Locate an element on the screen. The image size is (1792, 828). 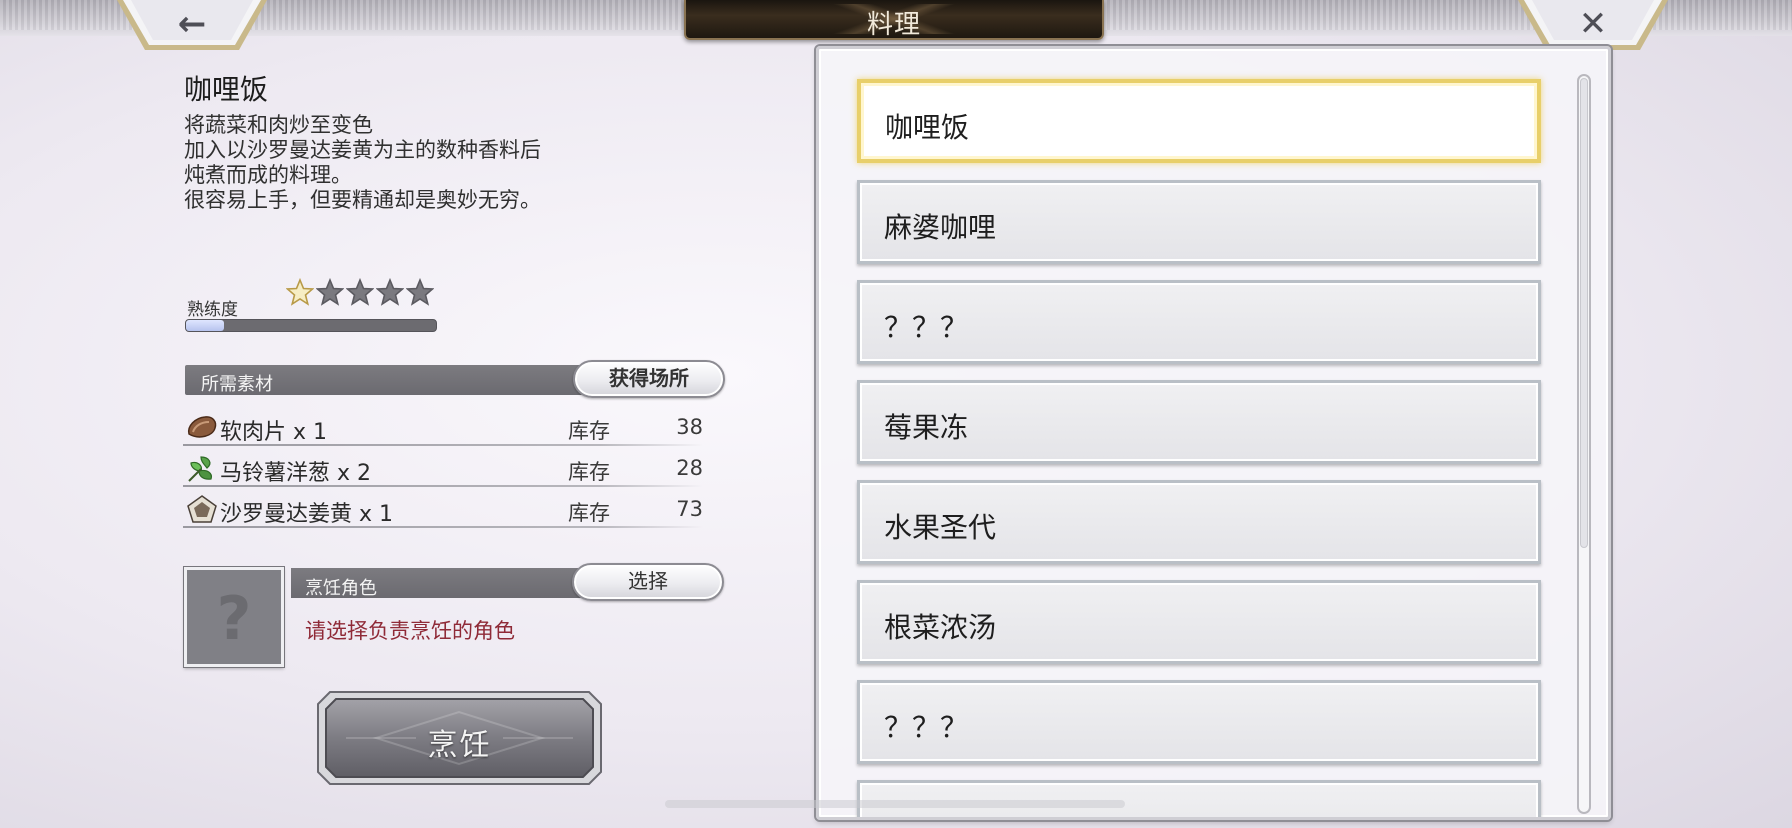
close-button: ✕ is located at coordinates (1593, 26).